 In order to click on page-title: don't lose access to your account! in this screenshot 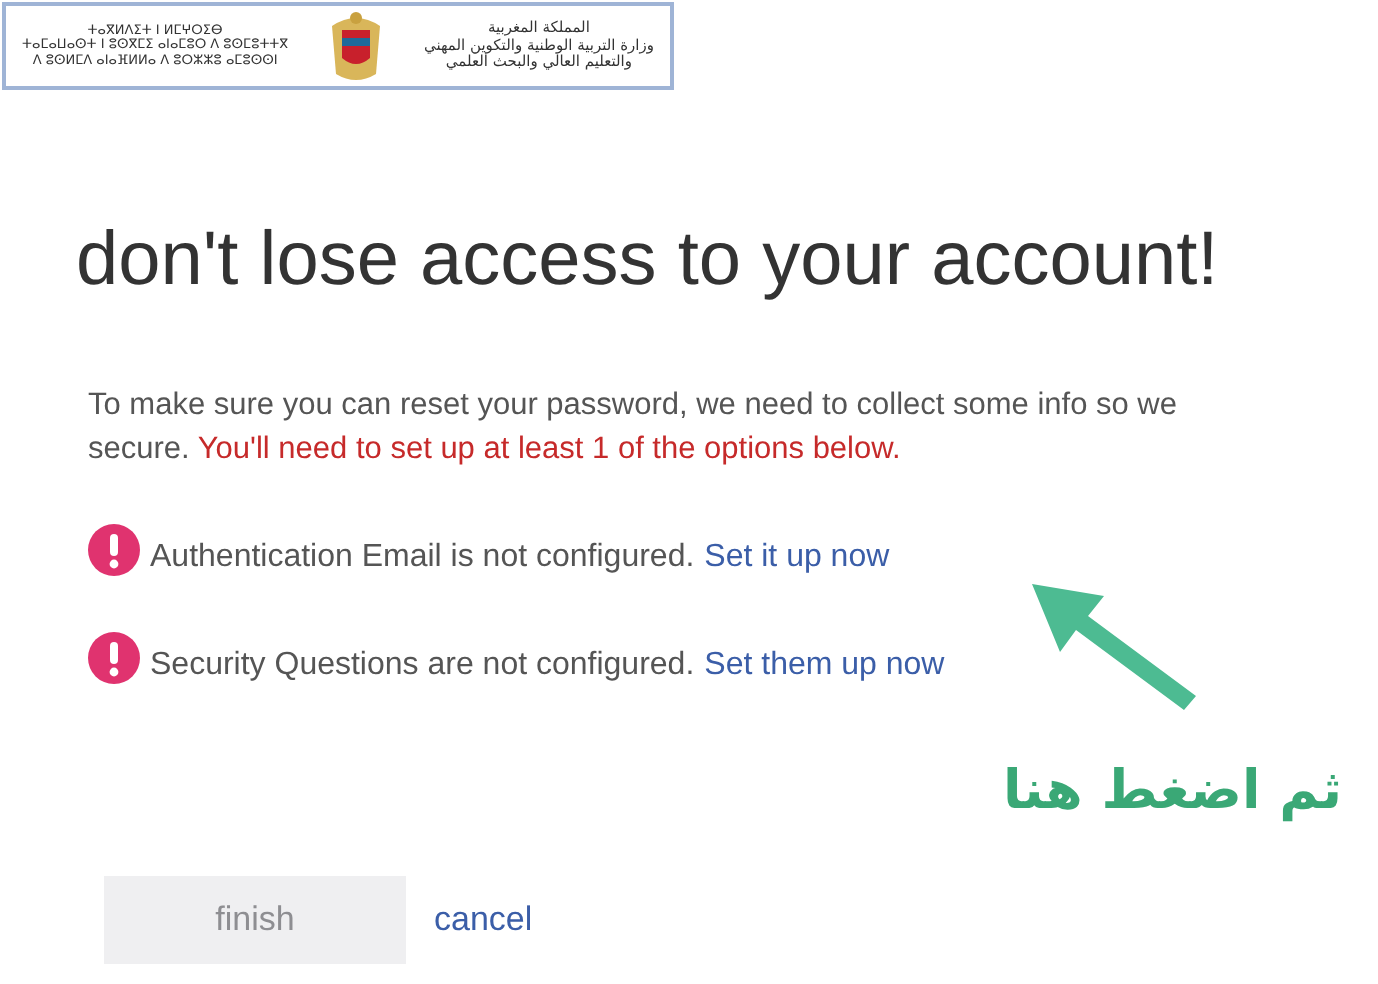, I will do `click(648, 261)`.